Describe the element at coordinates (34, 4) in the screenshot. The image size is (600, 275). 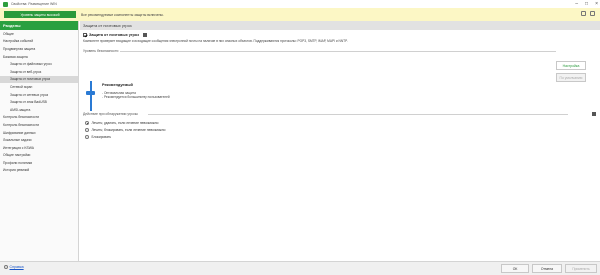
I see `window-title: Свойства: Размещение WIN` at that location.